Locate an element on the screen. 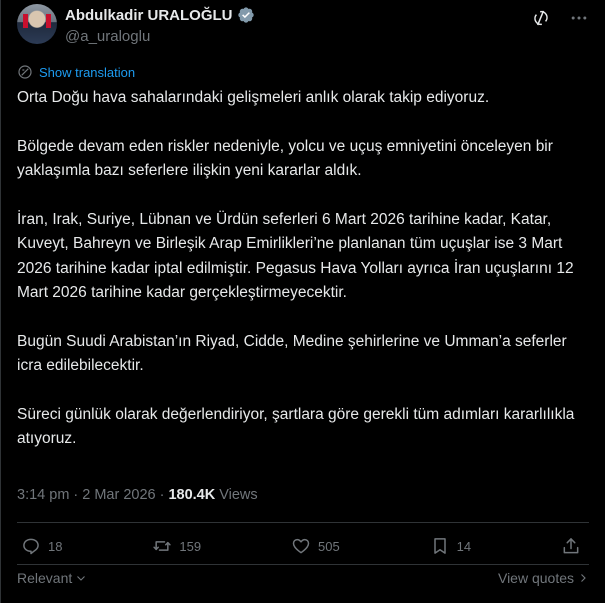 The width and height of the screenshot is (605, 603). verified-badge-icon is located at coordinates (245, 15).